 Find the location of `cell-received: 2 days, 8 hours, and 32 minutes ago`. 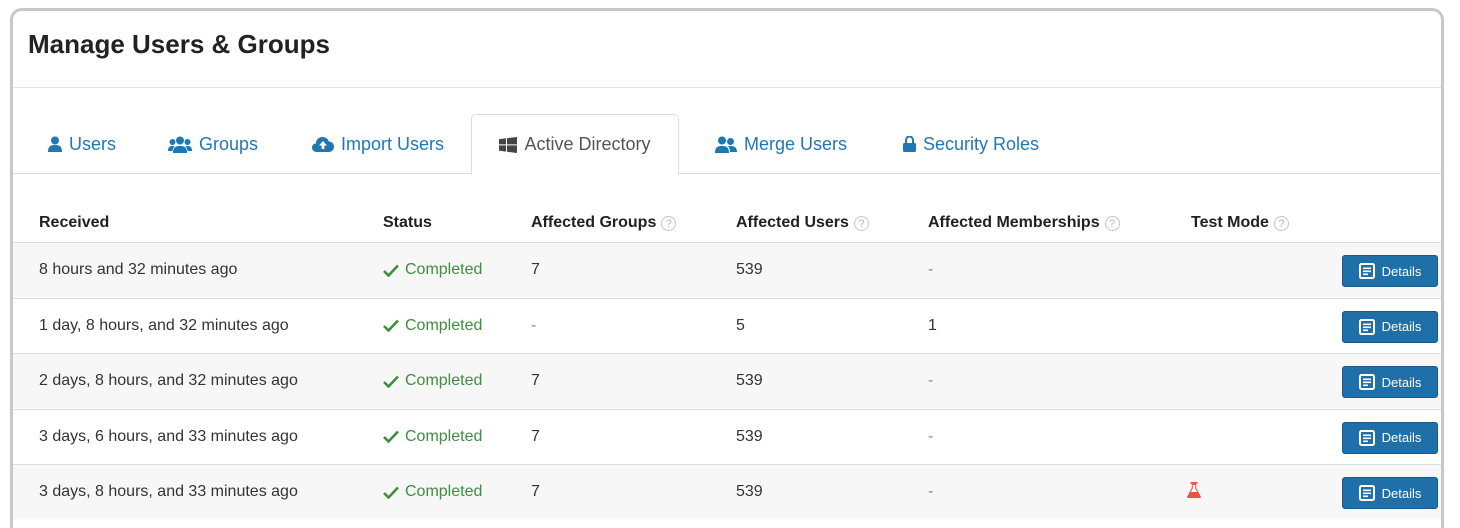

cell-received: 2 days, 8 hours, and 32 minutes ago is located at coordinates (168, 380).